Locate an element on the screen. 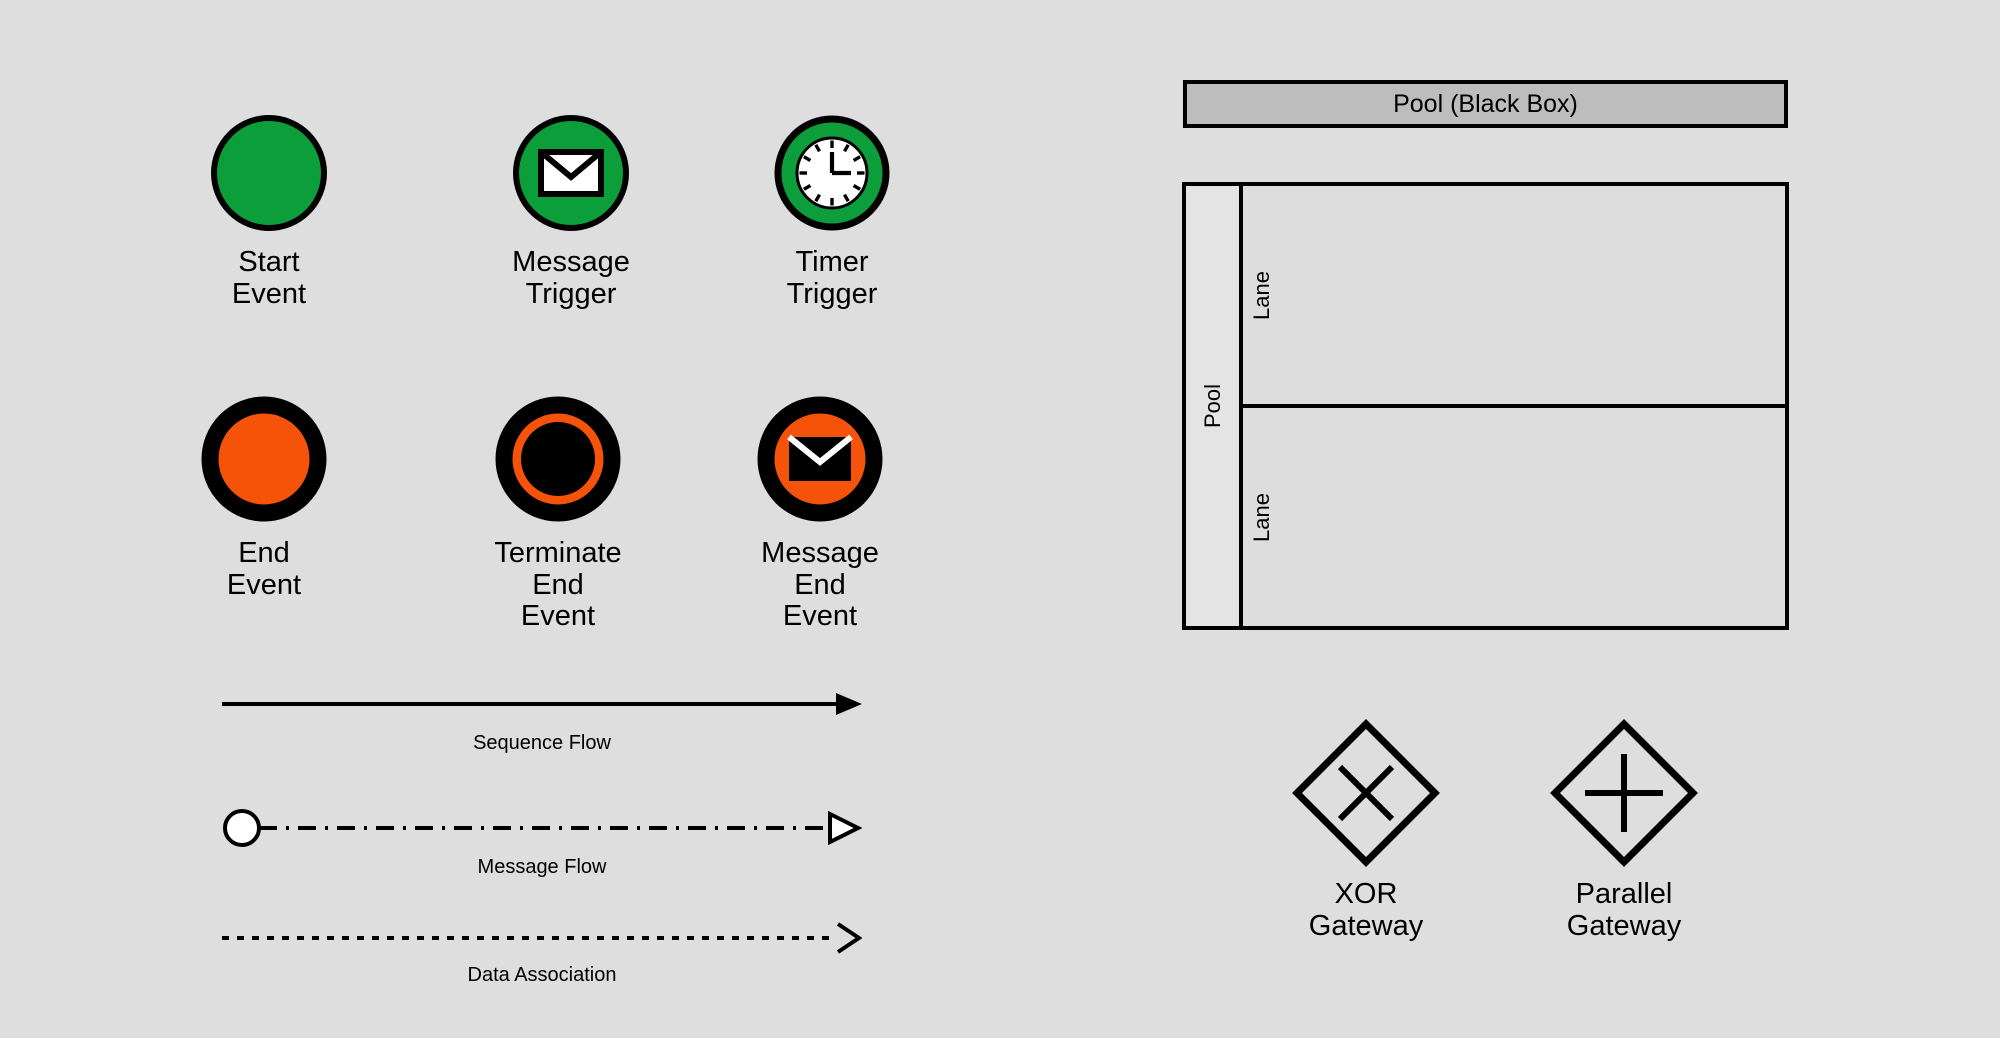 This screenshot has width=2000, height=1038. event-label: Terminate End Event is located at coordinates (558, 585).